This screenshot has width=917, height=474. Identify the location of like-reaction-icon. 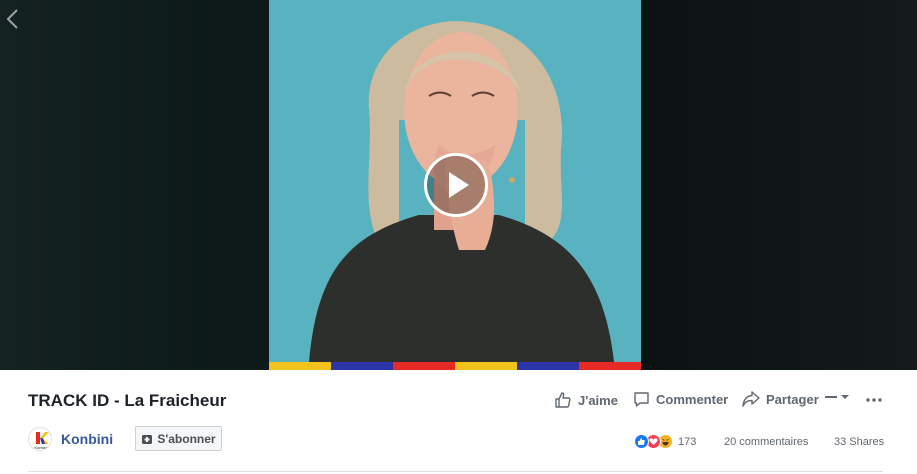
(641, 441).